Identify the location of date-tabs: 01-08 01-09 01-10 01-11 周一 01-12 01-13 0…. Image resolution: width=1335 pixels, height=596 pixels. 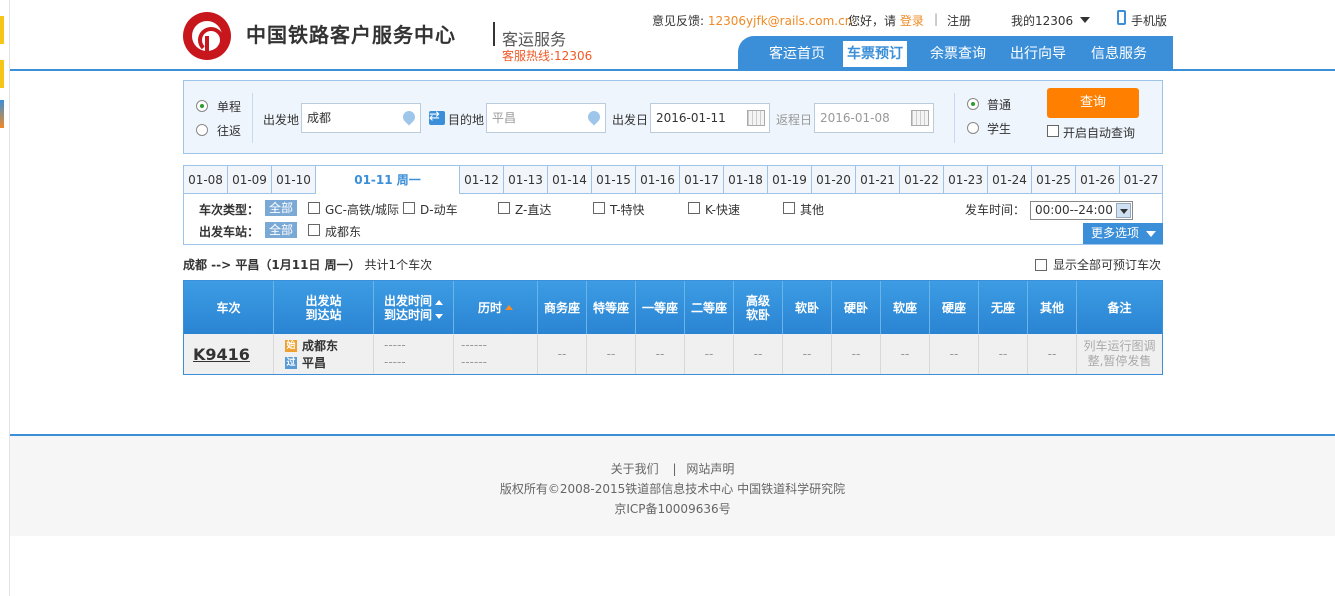
(673, 180).